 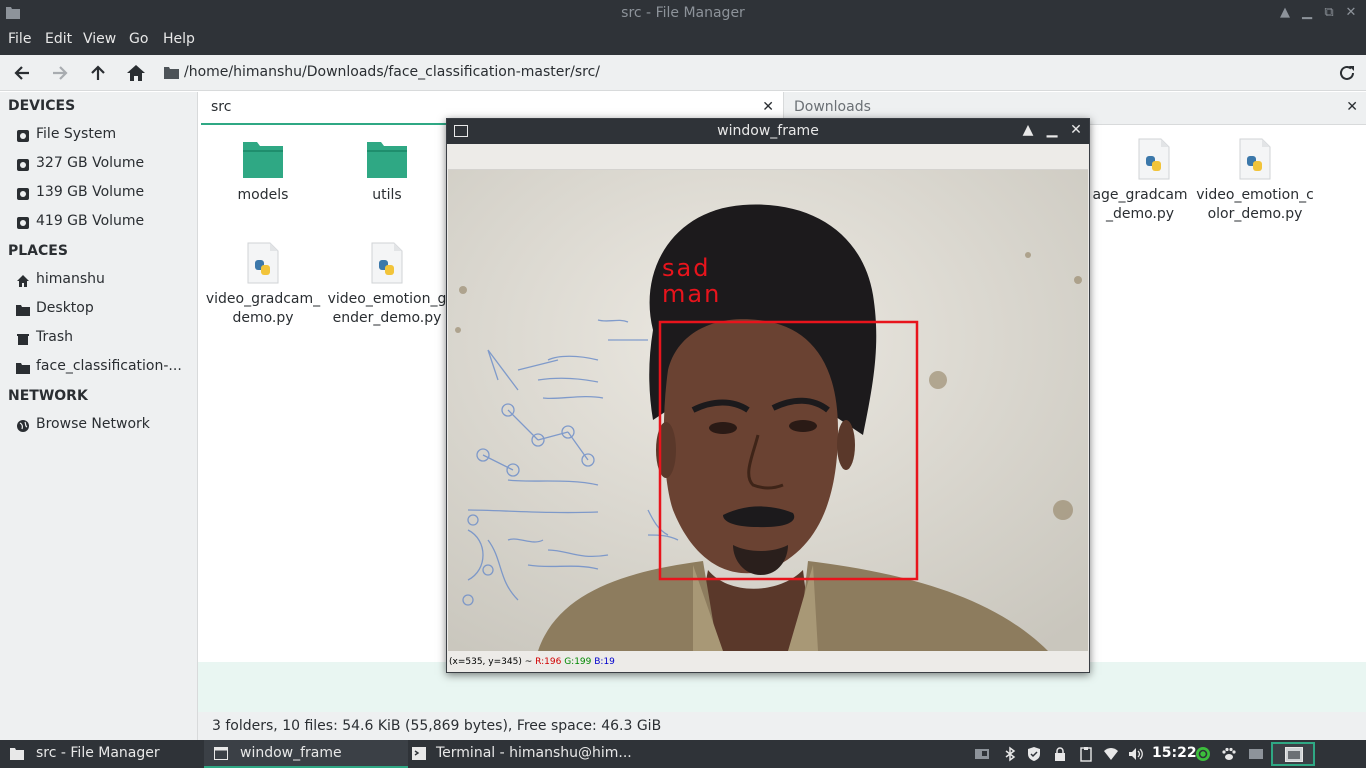 I want to click on maximize-button: ⧉, so click(x=1329, y=13).